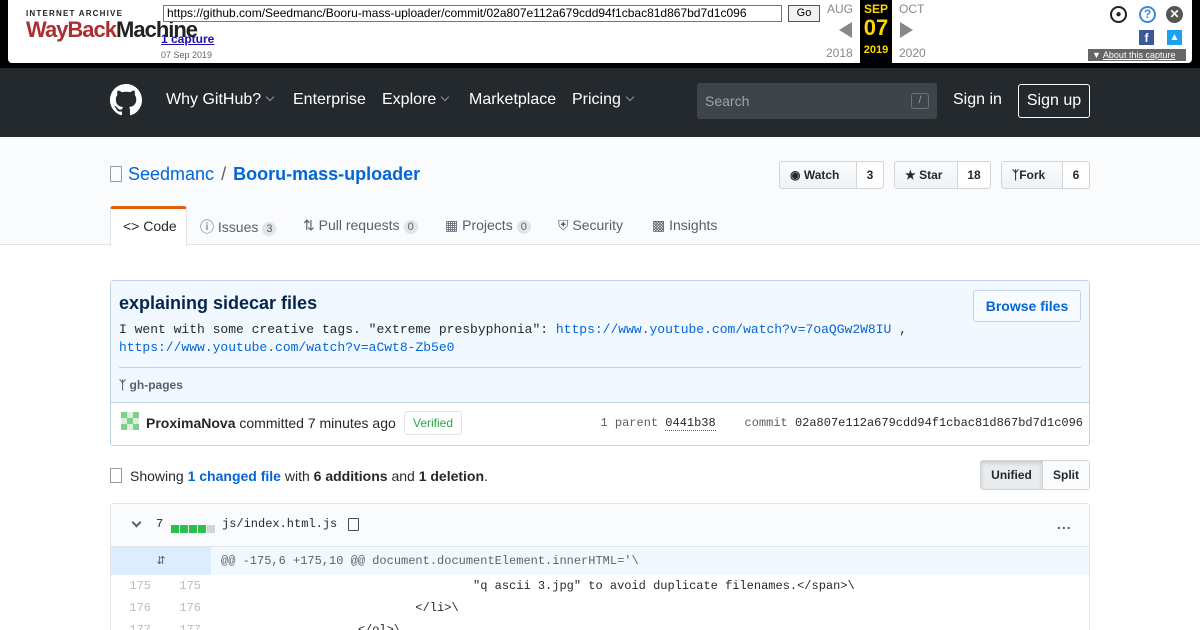 The width and height of the screenshot is (1200, 630). What do you see at coordinates (148, 226) in the screenshot?
I see `tab-code: <> Code` at bounding box center [148, 226].